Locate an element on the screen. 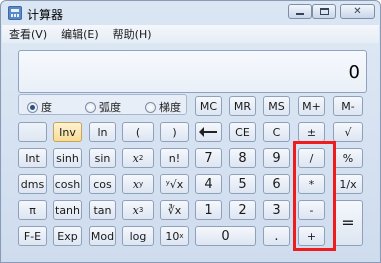 The image size is (381, 263). backspace-icon is located at coordinates (207, 132).